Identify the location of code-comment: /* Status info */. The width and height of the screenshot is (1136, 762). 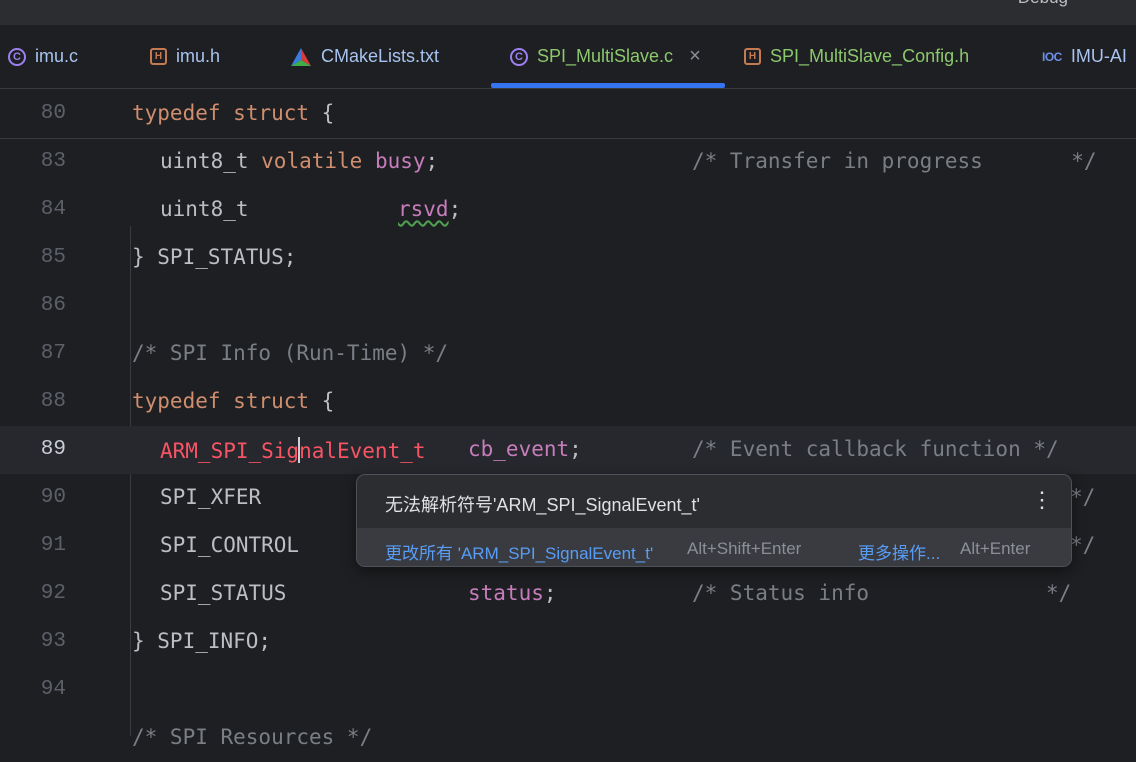
(882, 593).